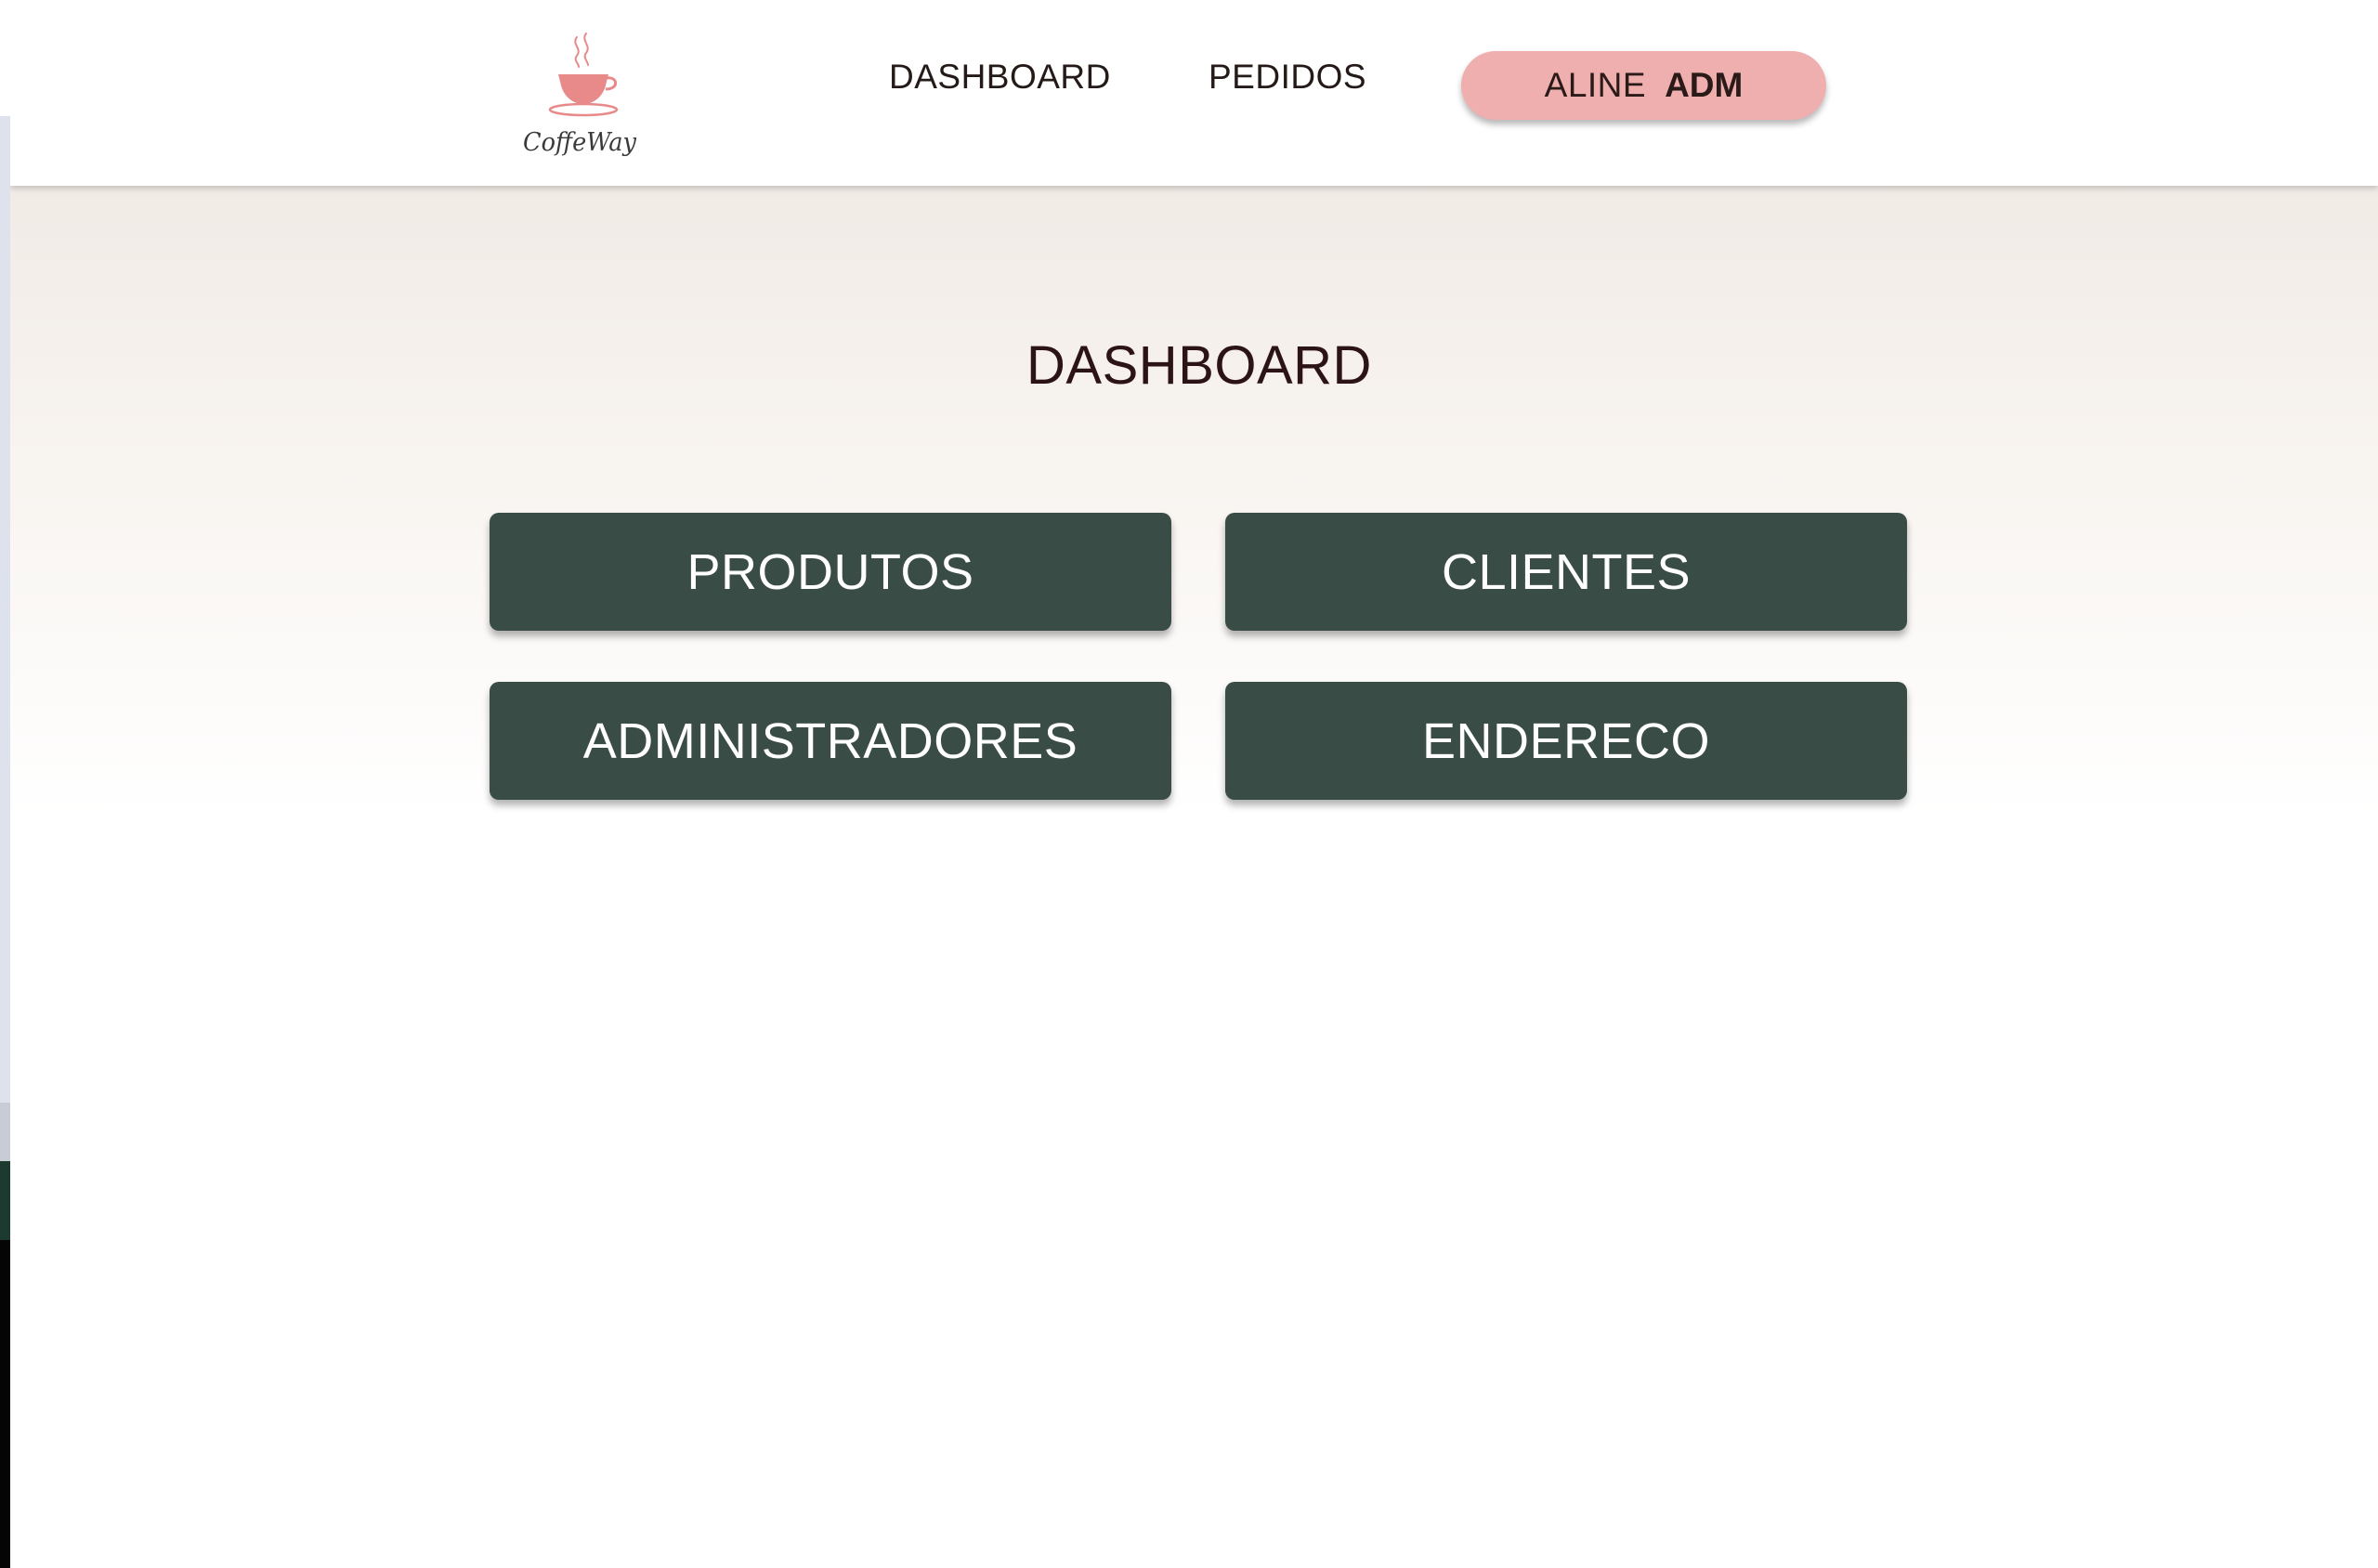  I want to click on user-role: ADM, so click(1704, 85).